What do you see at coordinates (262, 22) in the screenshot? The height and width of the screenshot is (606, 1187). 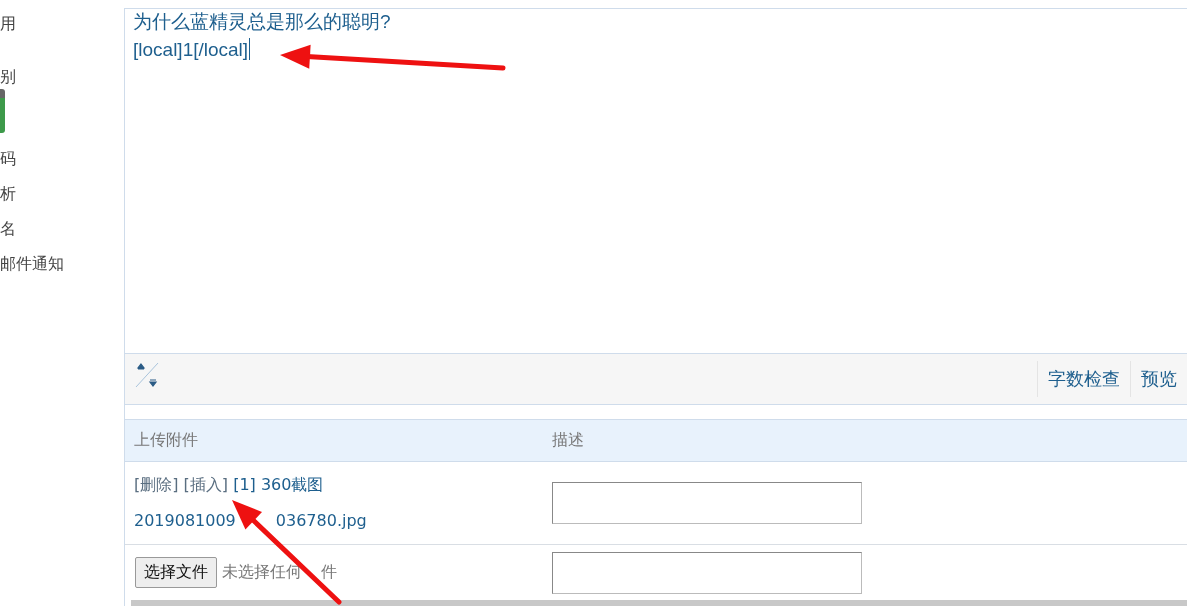 I see `editor-text-line: 为什么蓝精灵总是那么的聪明?` at bounding box center [262, 22].